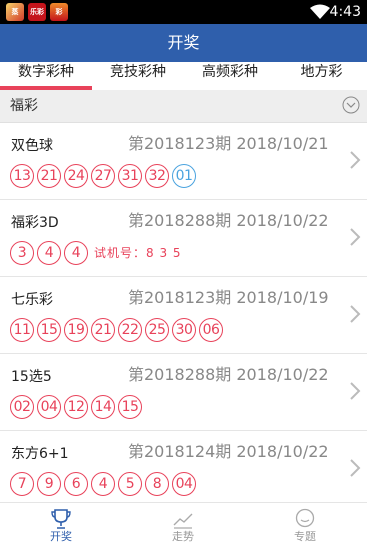 Image resolution: width=367 pixels, height=551 pixels. What do you see at coordinates (32, 146) in the screenshot?
I see `lottery-name: 双色球` at bounding box center [32, 146].